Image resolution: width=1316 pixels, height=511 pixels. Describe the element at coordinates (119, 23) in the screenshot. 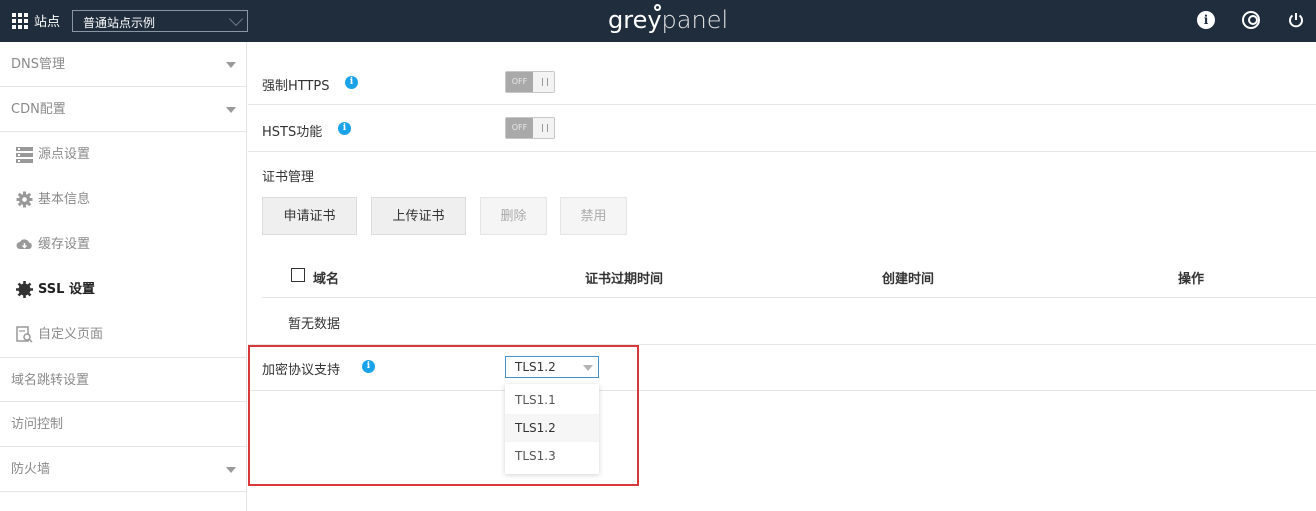

I see `site-select-value: 普通站点示例` at that location.